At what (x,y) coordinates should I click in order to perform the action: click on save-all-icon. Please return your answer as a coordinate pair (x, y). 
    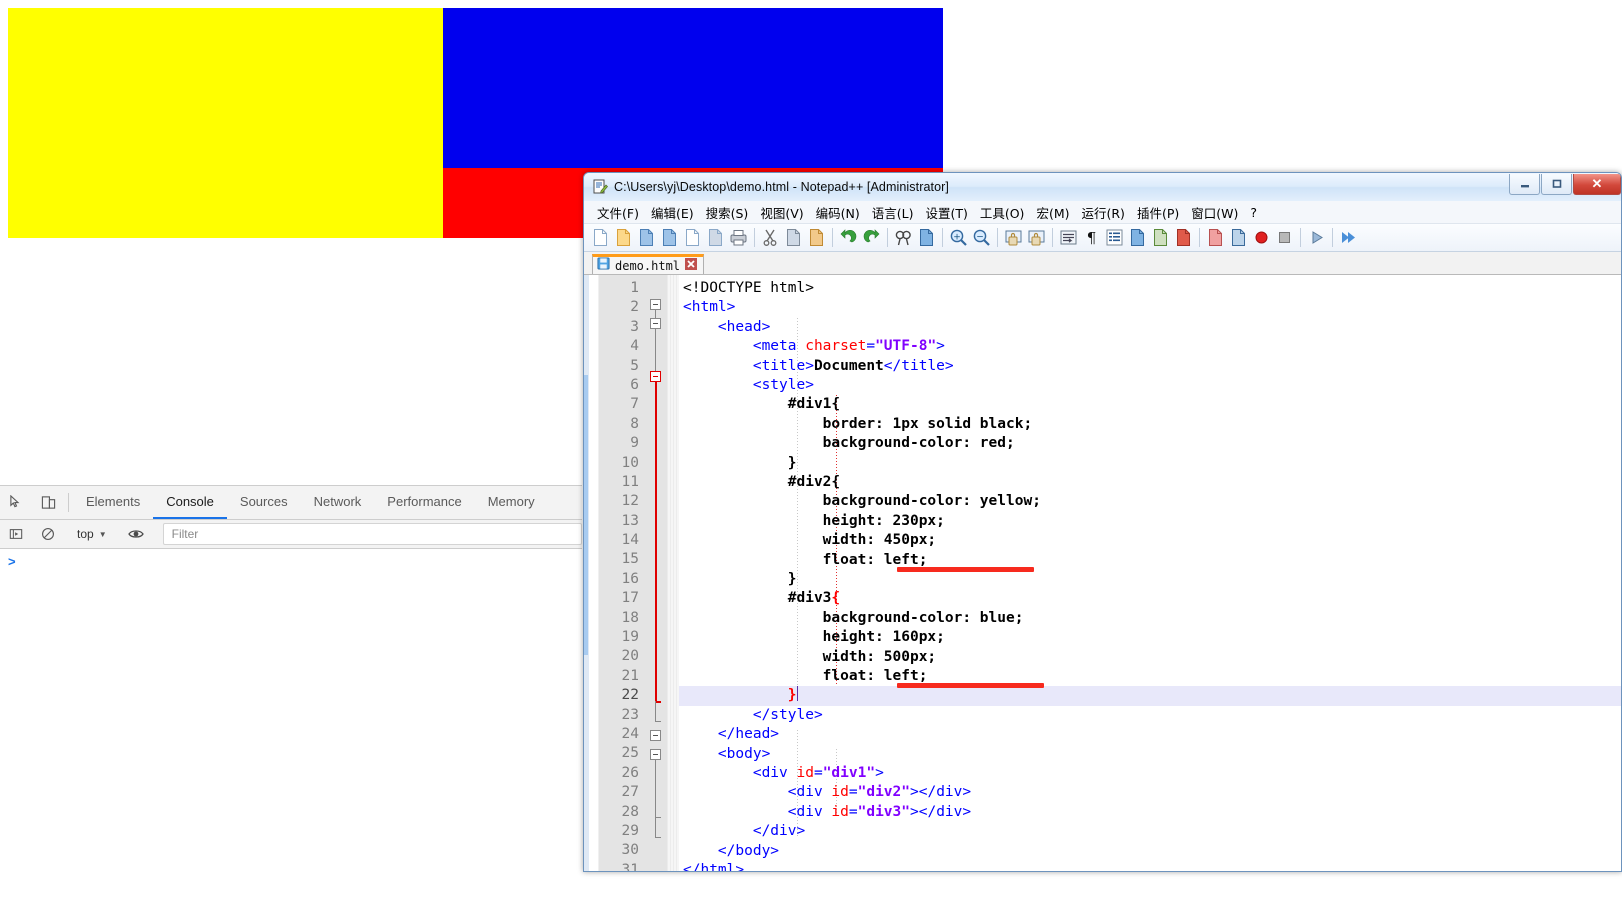
    Looking at the image, I should click on (669, 237).